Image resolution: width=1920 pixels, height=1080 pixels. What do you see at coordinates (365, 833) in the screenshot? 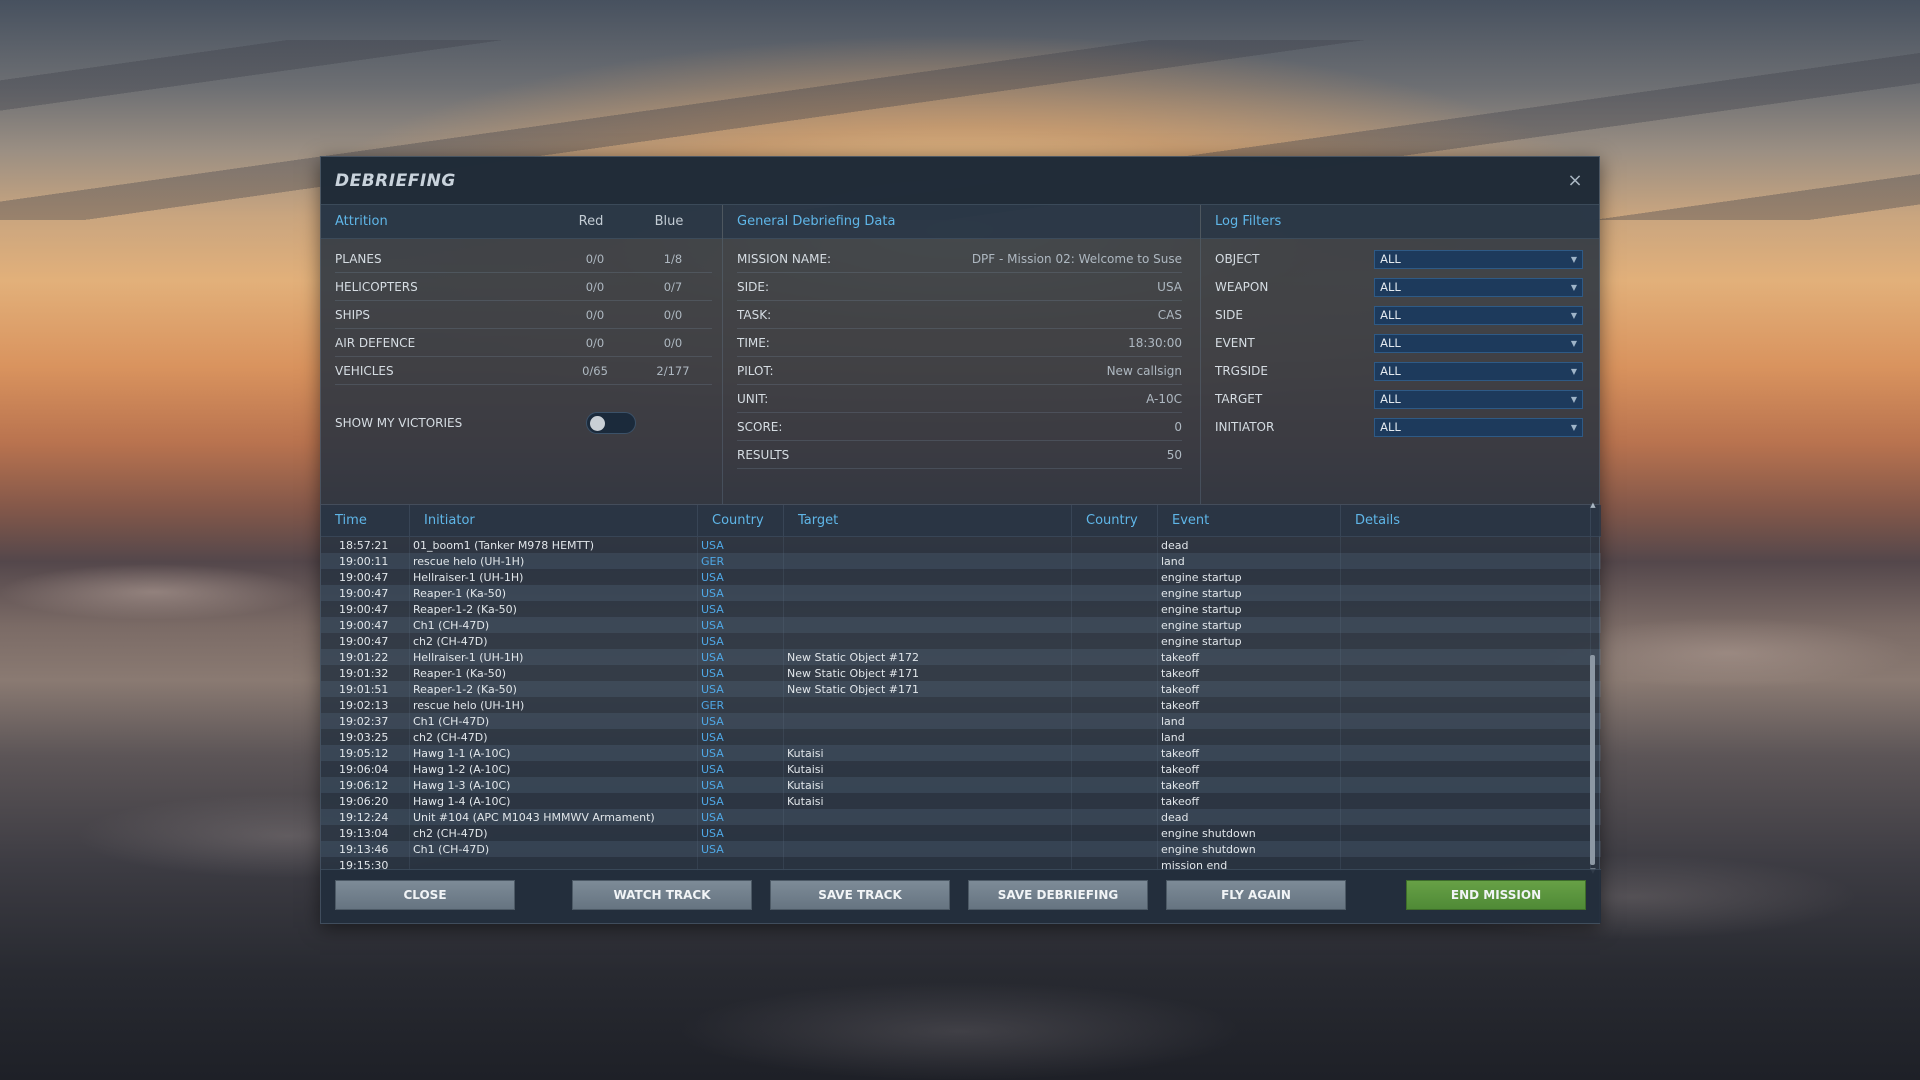
I see `log-time: 19:13:04` at bounding box center [365, 833].